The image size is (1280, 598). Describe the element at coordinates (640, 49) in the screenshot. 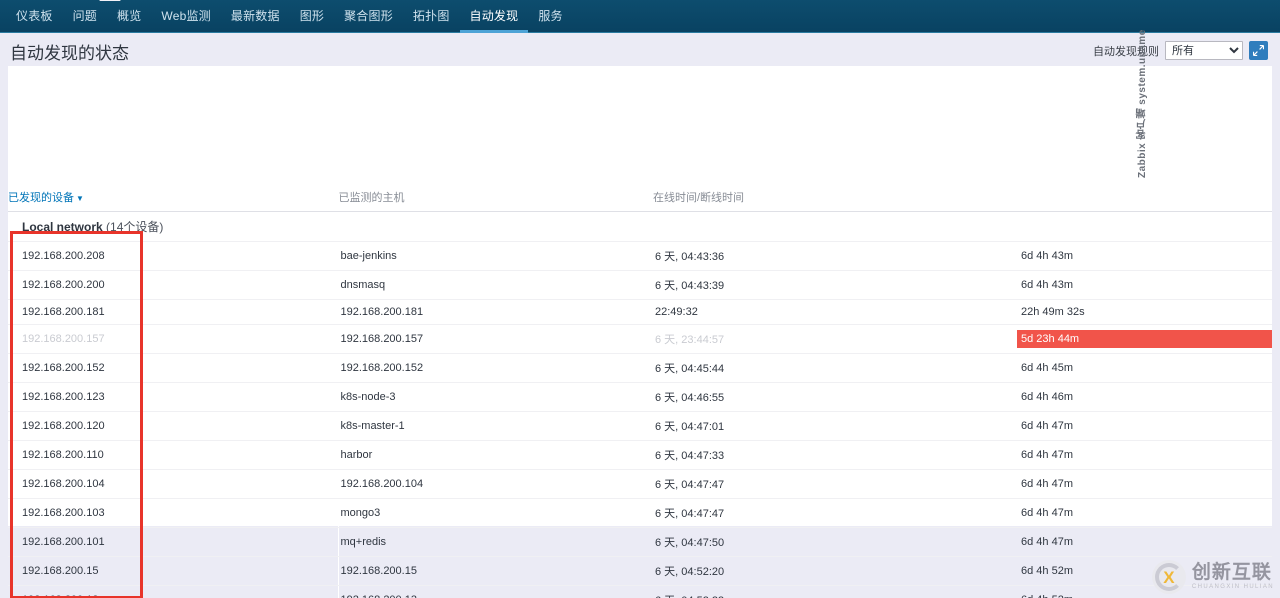

I see `page-header: 自动发现的状态 自动发现规则 所有` at that location.